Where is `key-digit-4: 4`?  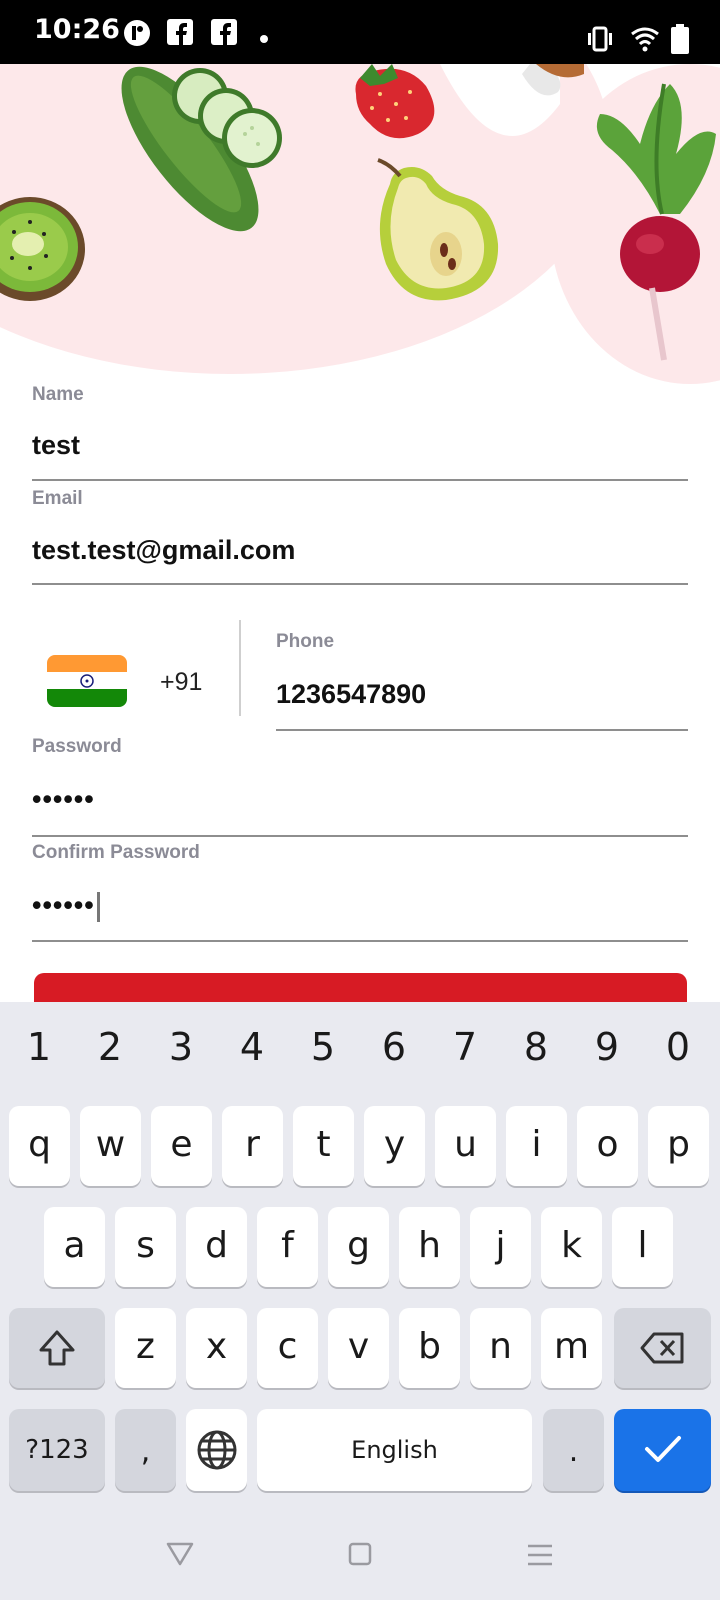 key-digit-4: 4 is located at coordinates (252, 1047).